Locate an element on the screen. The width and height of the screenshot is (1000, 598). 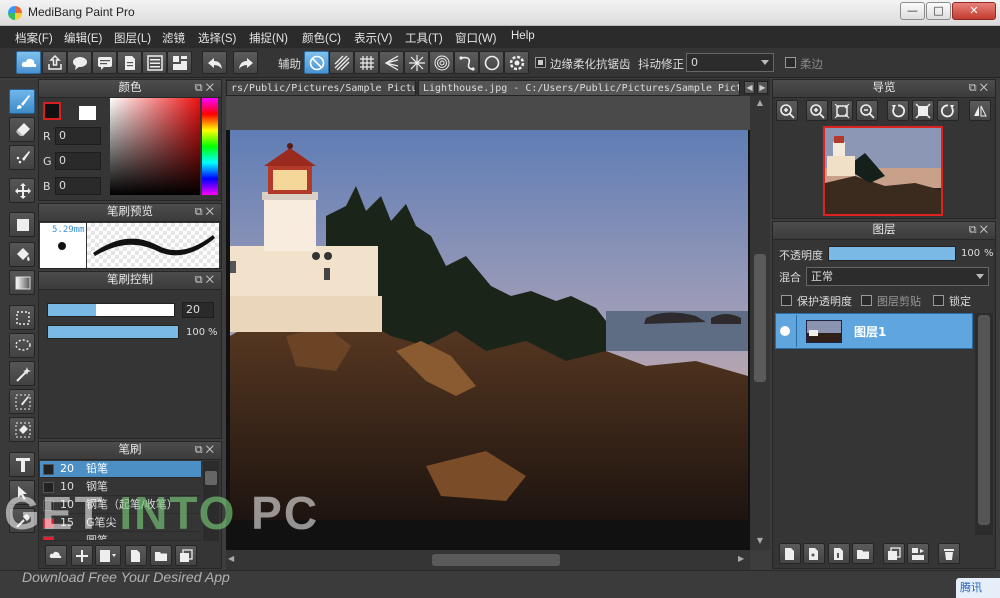
scroll-up-icon: ▲ is located at coordinates (760, 104).